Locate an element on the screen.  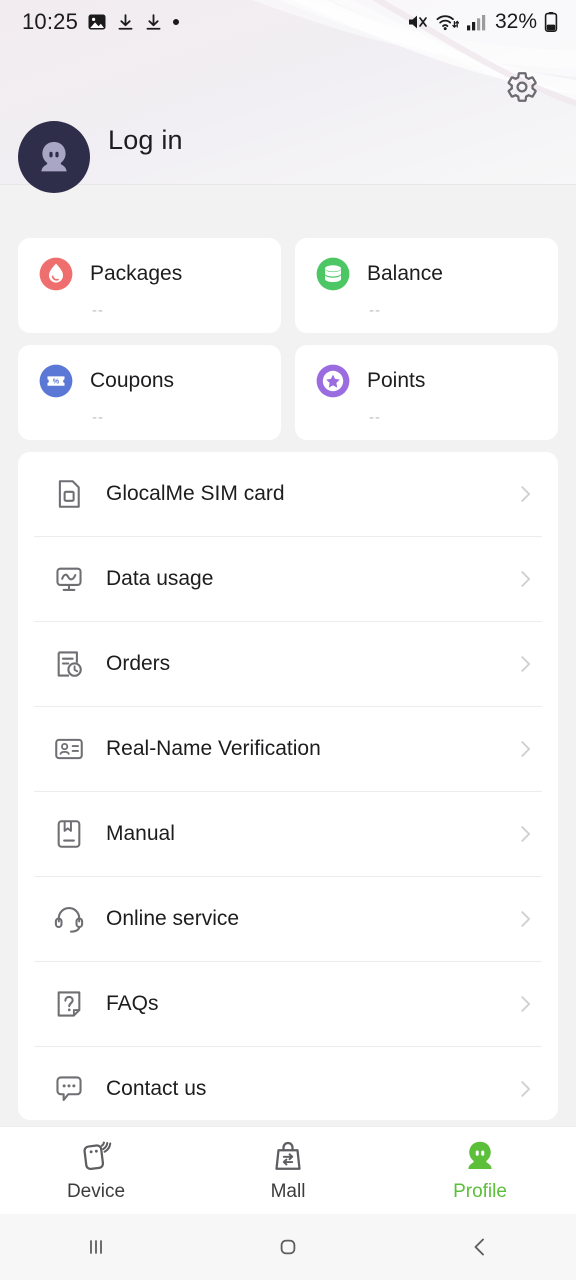
status-bar-right: 32% is located at coordinates (482, 22).